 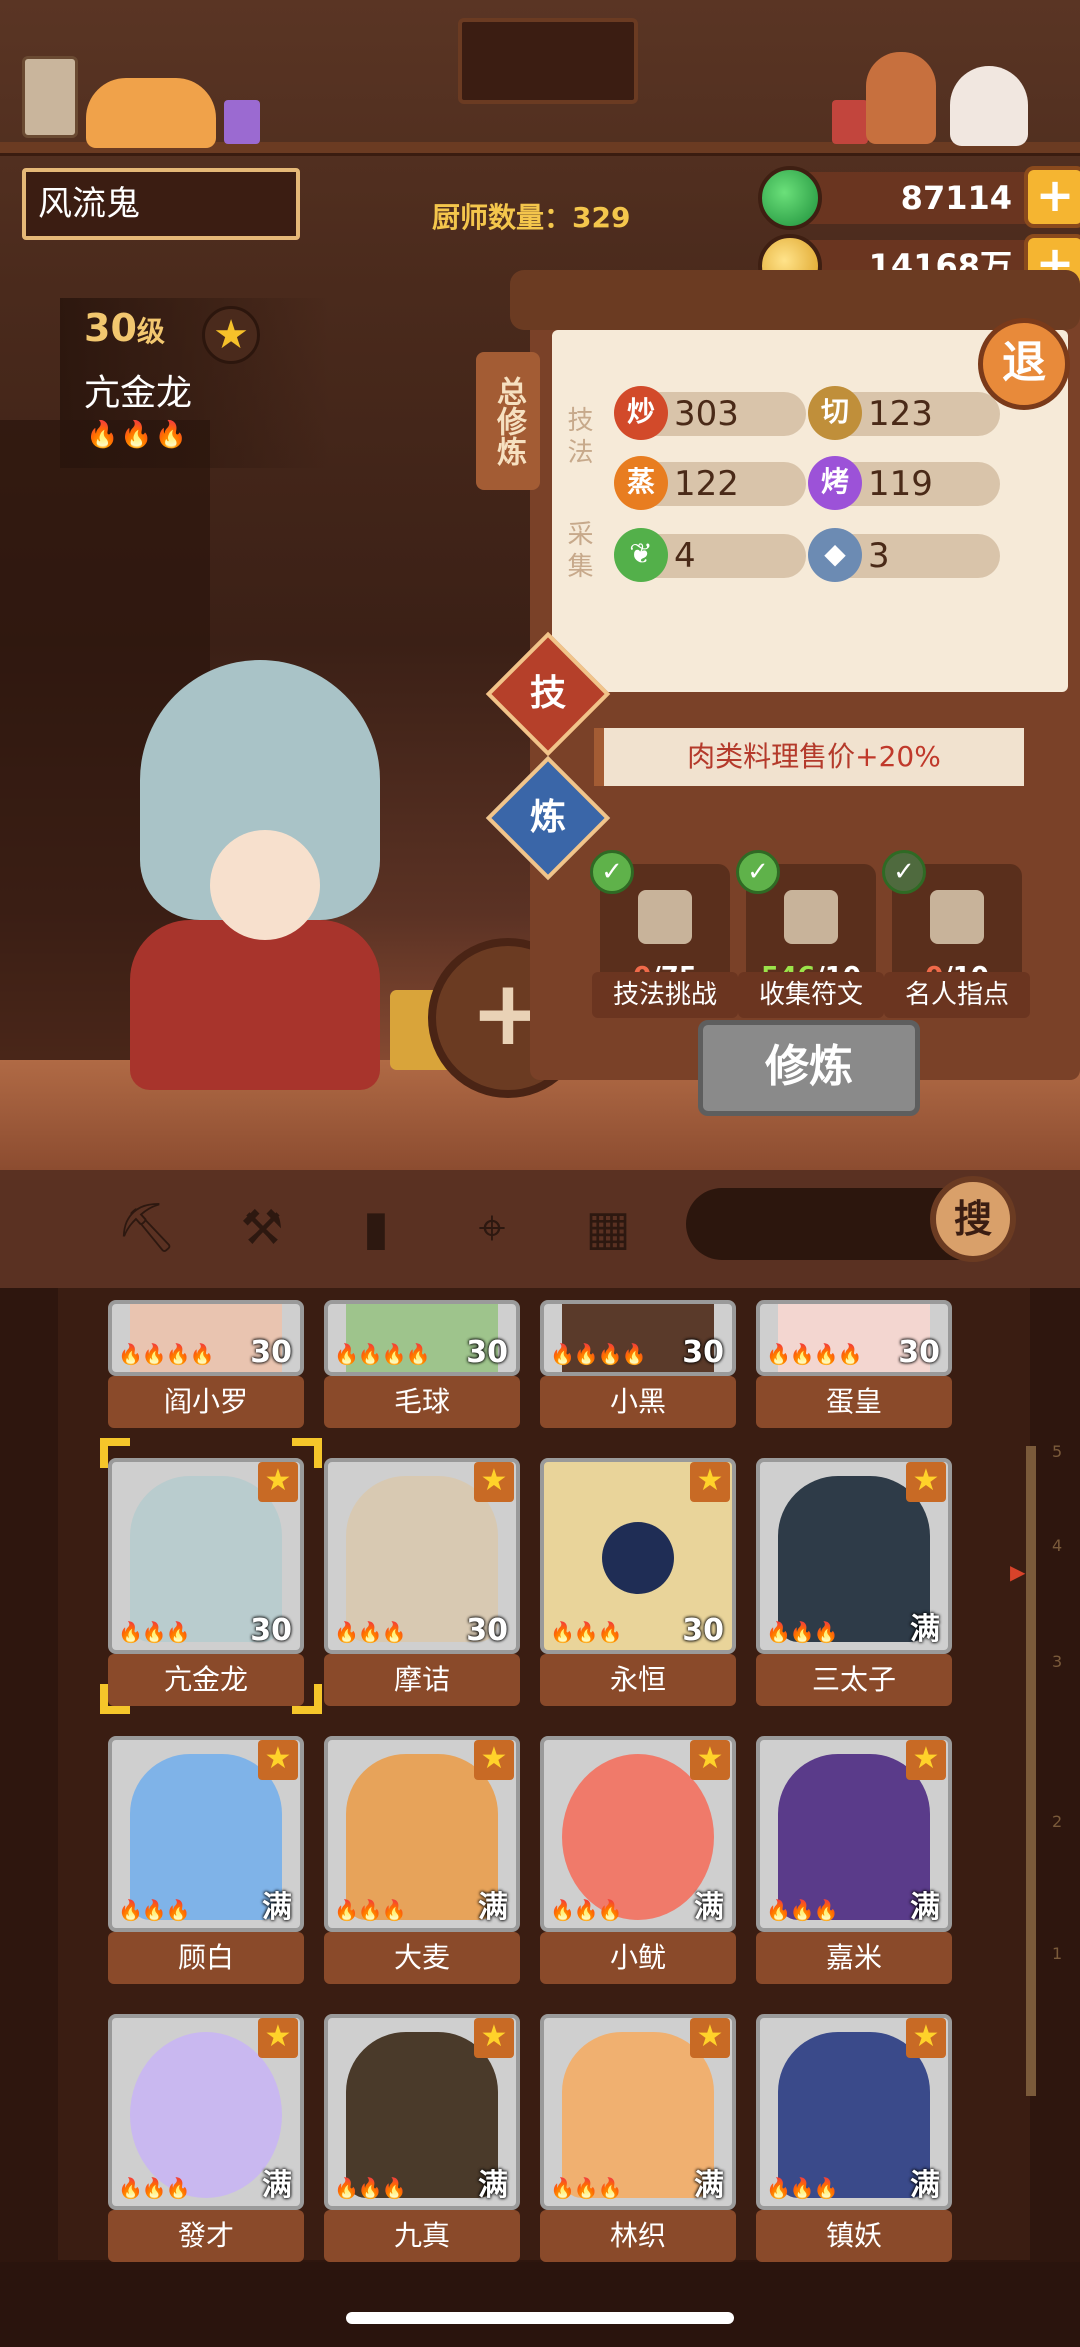 What do you see at coordinates (706, 414) in the screenshot?
I see `stat-value: 303` at bounding box center [706, 414].